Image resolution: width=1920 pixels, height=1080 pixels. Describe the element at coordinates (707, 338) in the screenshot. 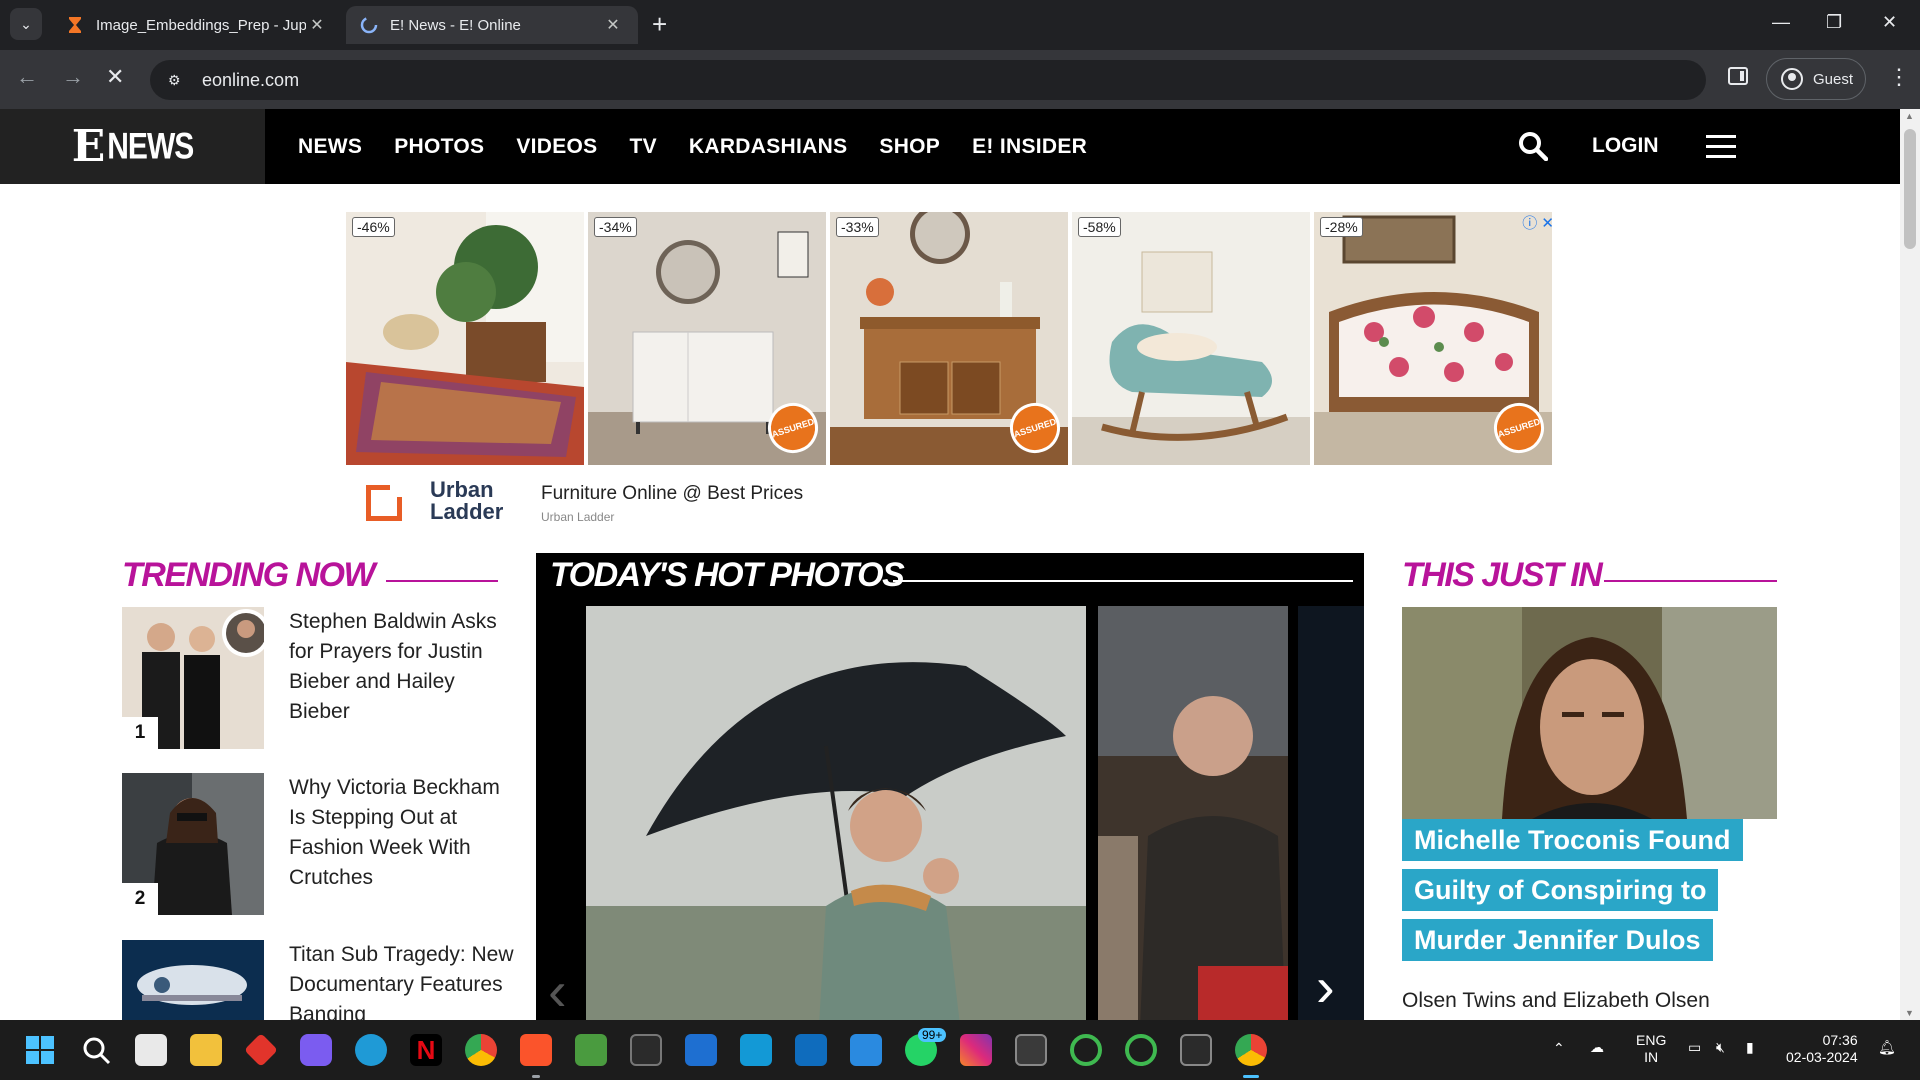

I see `ad-product-tile: -34% ASSURED` at that location.